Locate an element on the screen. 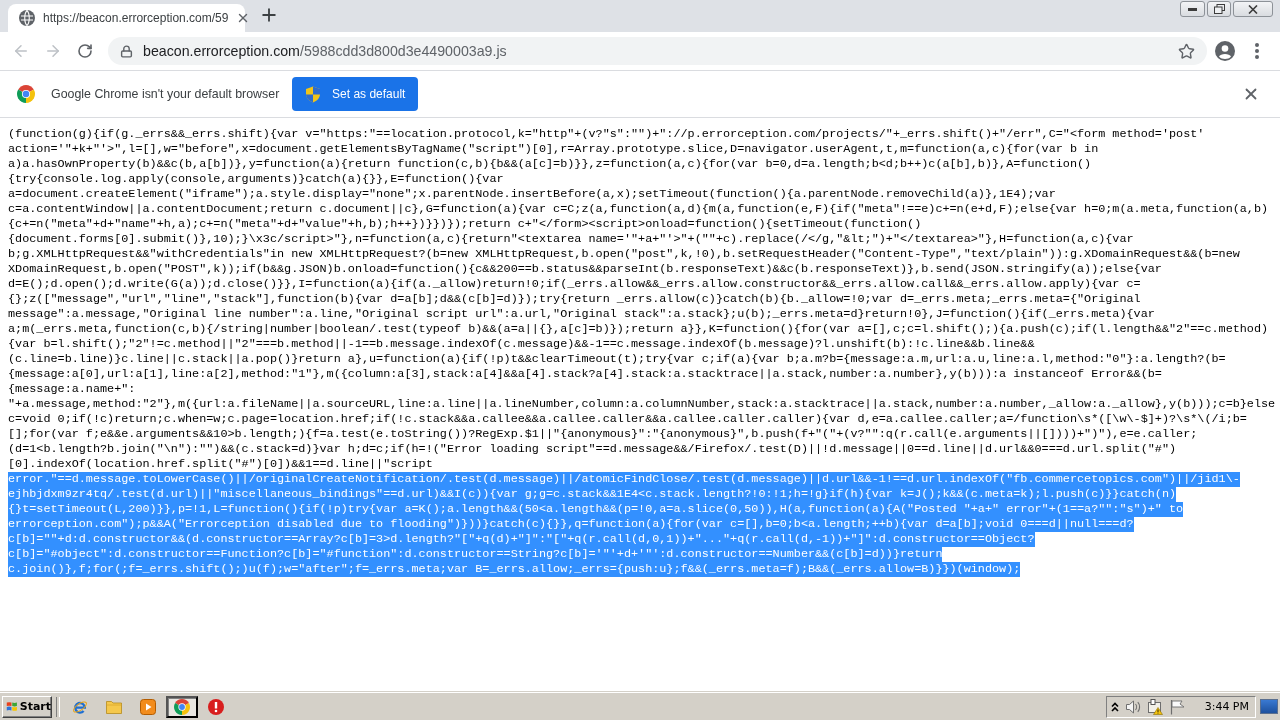 This screenshot has height=720, width=1280. address-bar: beacon.errorception.com/5988cdd3d800d3e4490003a9.js is located at coordinates (657, 51).